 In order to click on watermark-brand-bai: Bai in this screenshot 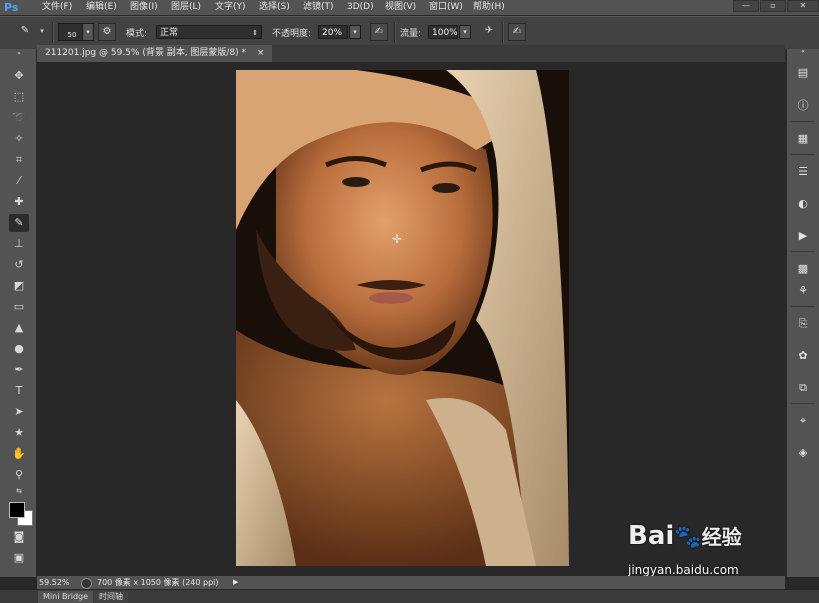, I will do `click(651, 536)`.